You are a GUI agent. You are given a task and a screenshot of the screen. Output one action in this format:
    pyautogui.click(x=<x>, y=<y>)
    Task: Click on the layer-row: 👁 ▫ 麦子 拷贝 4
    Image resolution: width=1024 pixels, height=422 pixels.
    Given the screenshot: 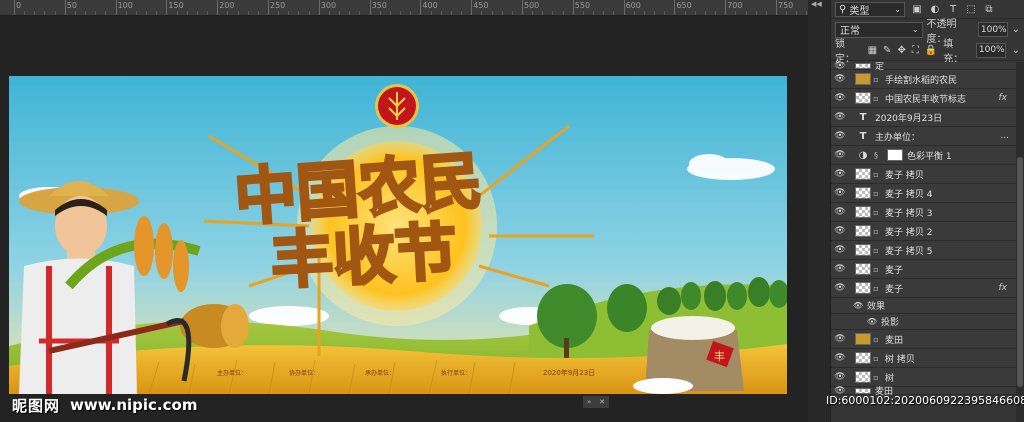 What is the action you would take?
    pyautogui.click(x=924, y=193)
    